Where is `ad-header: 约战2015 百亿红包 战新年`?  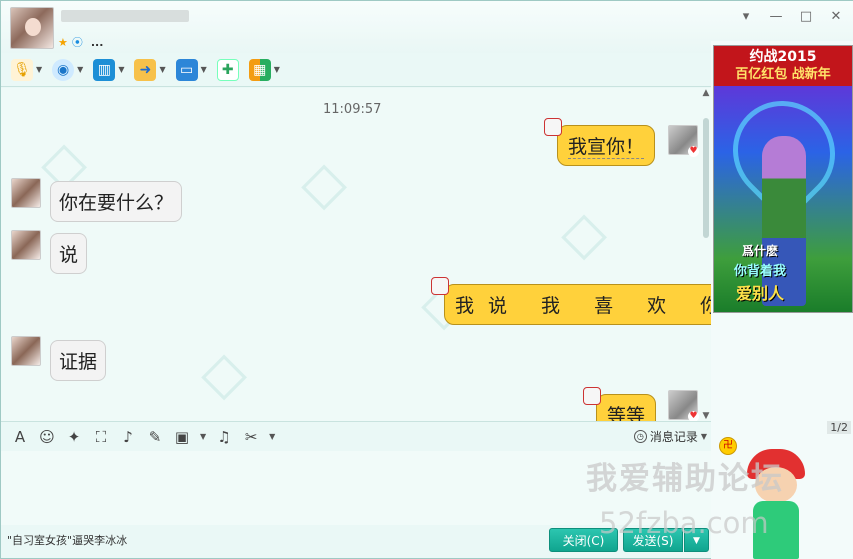 ad-header: 约战2015 百亿红包 战新年 is located at coordinates (783, 66).